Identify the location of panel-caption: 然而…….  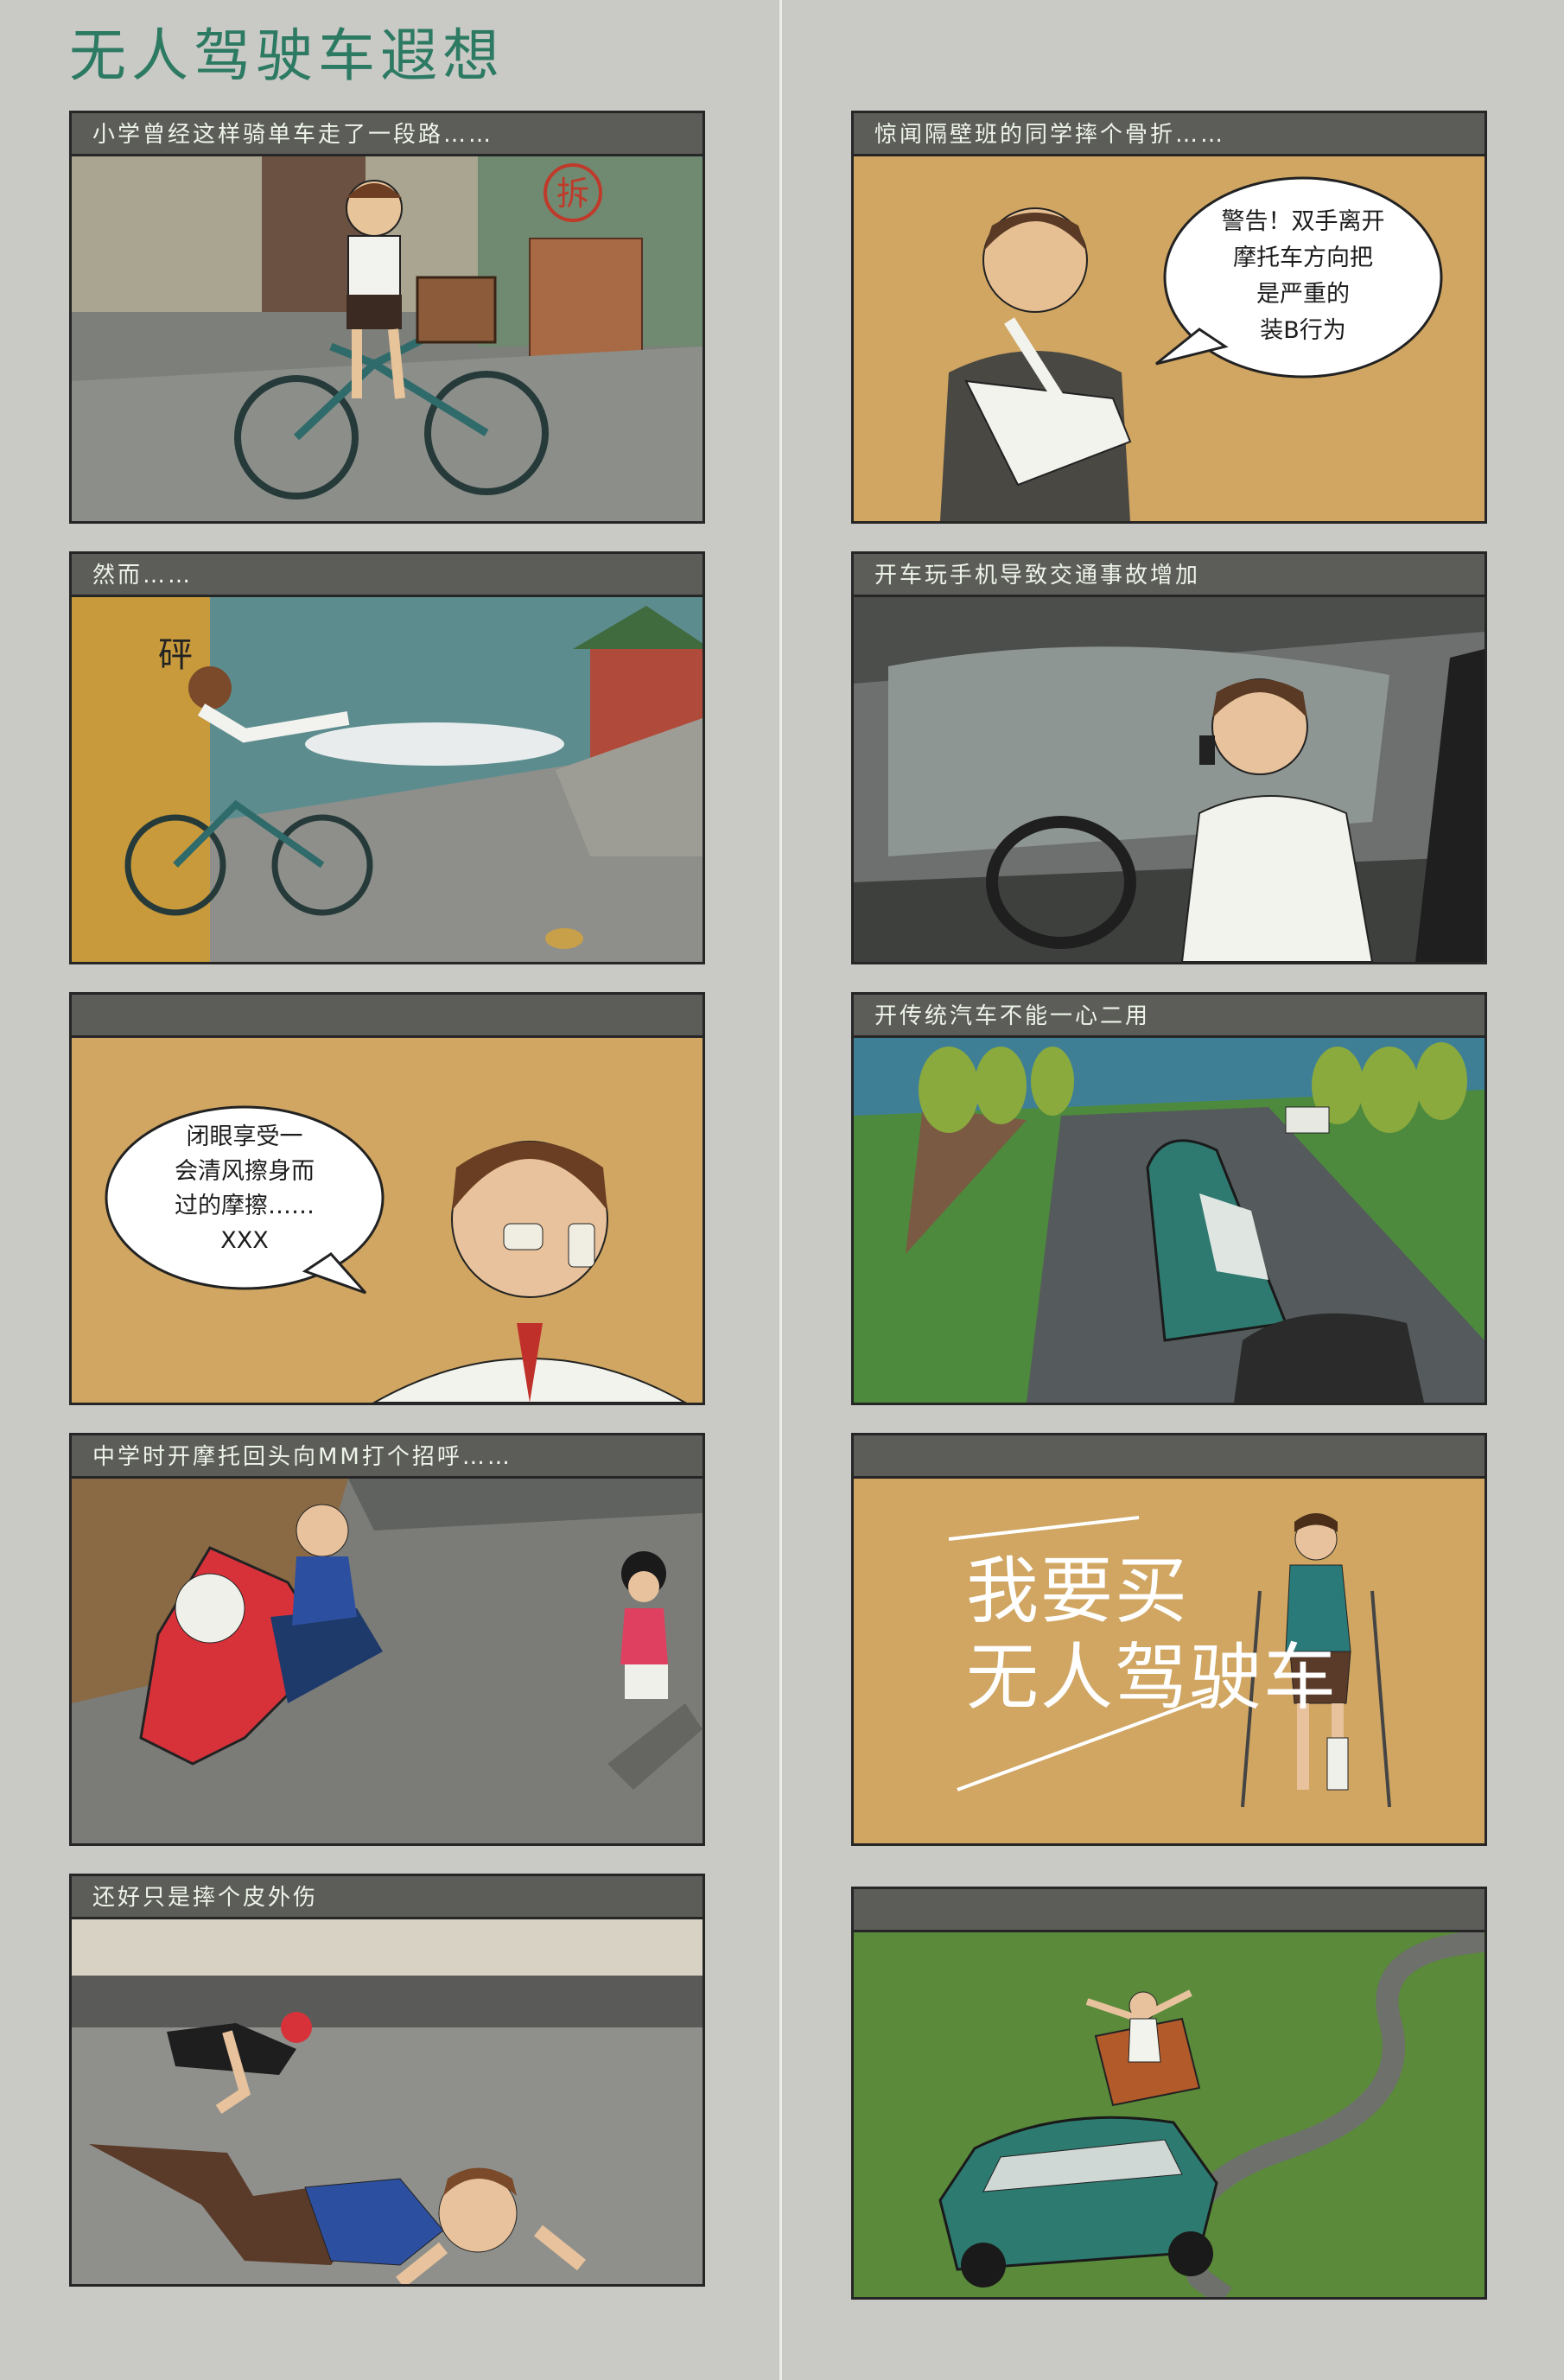
(387, 575).